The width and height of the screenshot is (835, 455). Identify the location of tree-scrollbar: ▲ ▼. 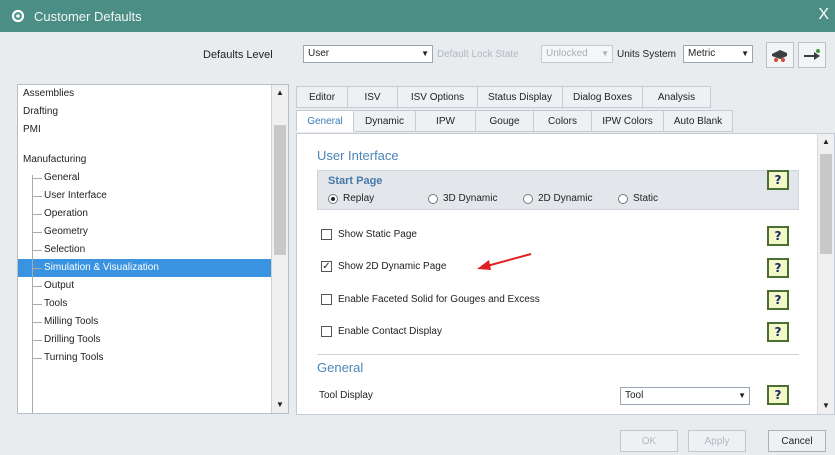
(279, 249).